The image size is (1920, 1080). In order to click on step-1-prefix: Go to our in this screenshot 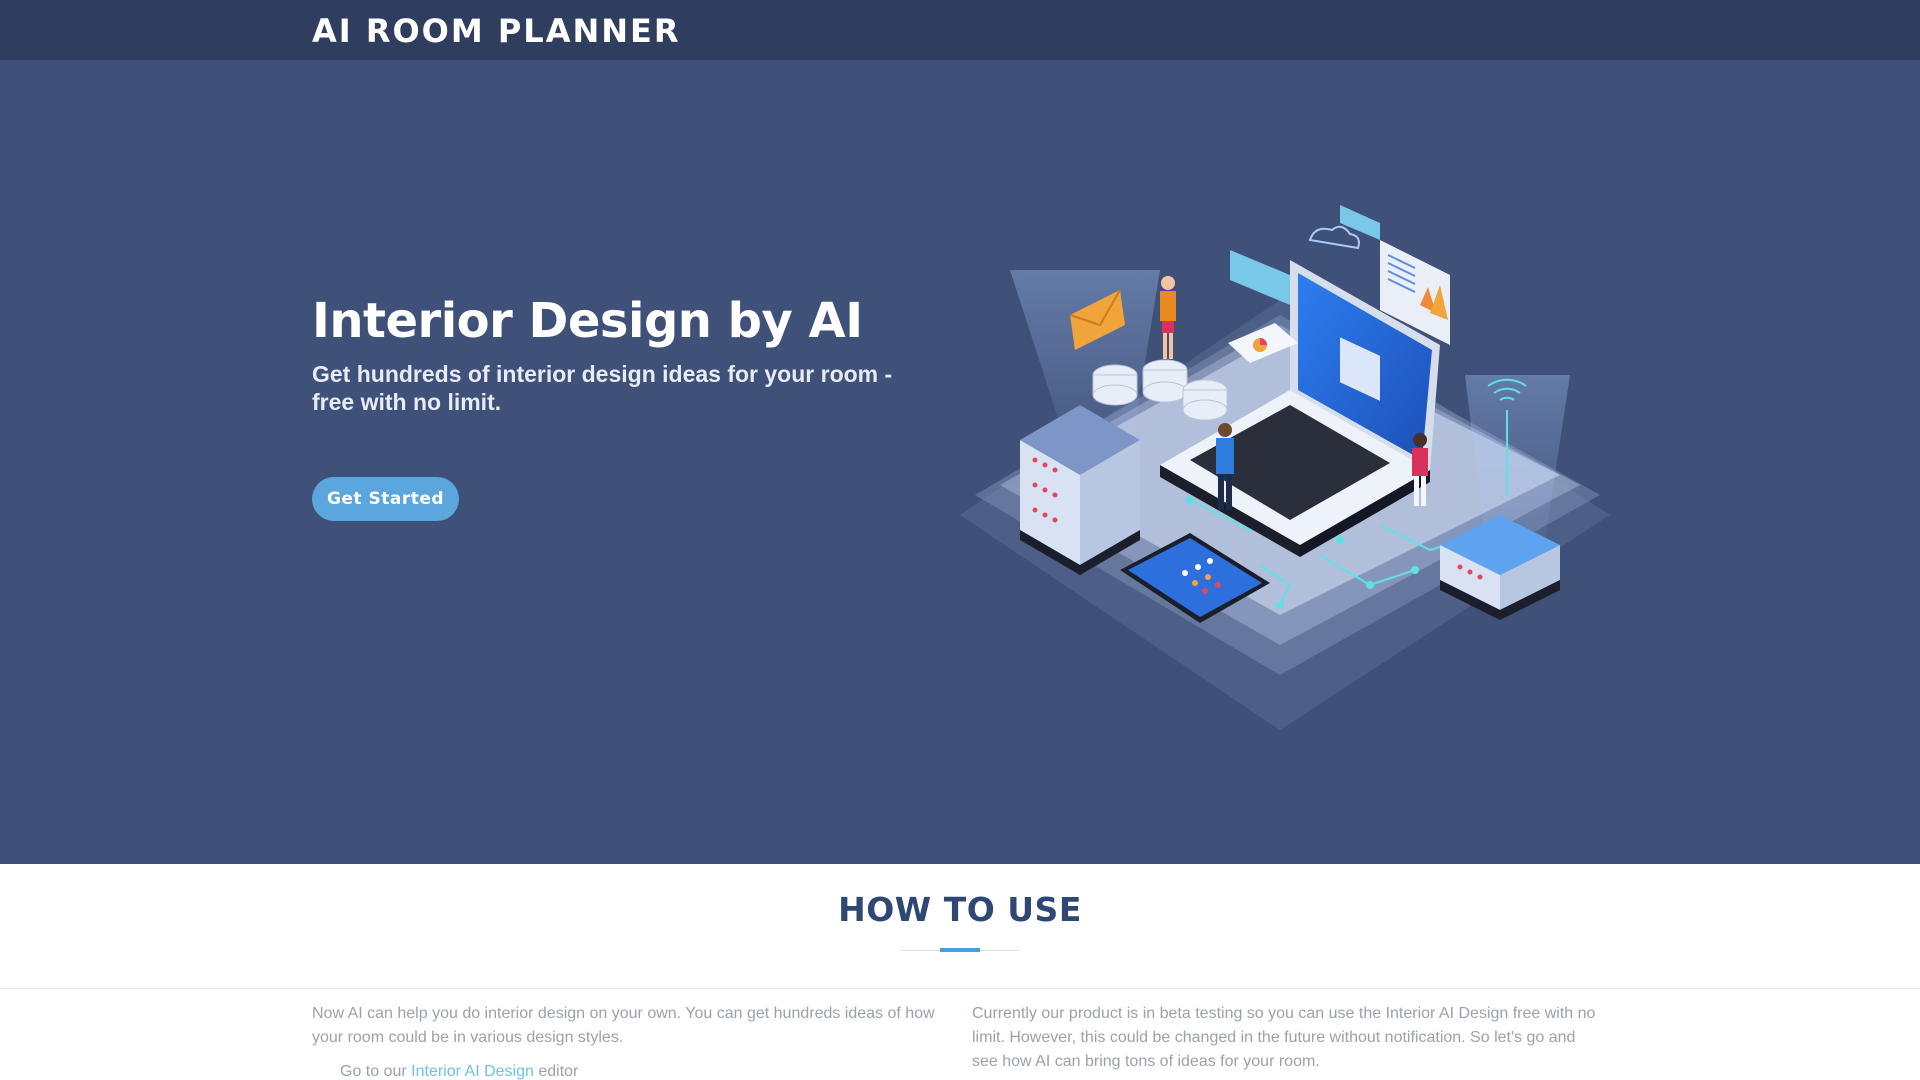, I will do `click(373, 1071)`.